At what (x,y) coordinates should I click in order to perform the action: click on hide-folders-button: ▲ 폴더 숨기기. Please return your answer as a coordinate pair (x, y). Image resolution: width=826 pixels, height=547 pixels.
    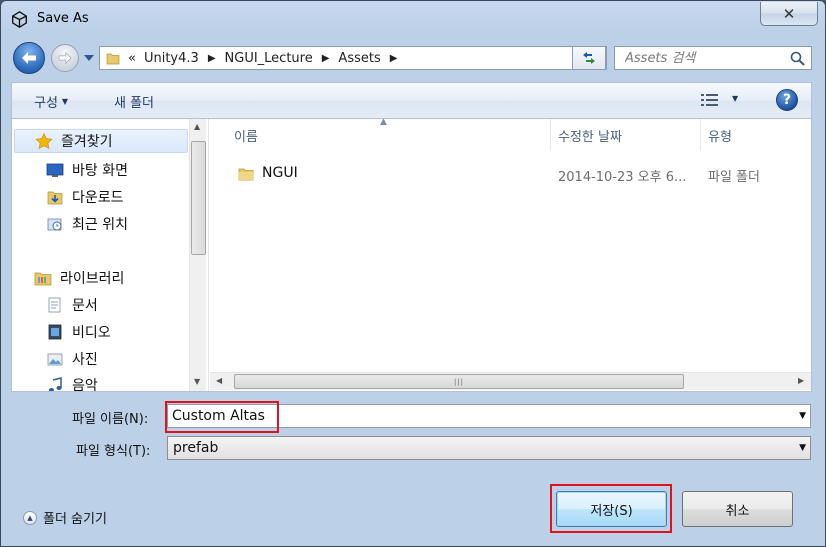
    Looking at the image, I should click on (65, 517).